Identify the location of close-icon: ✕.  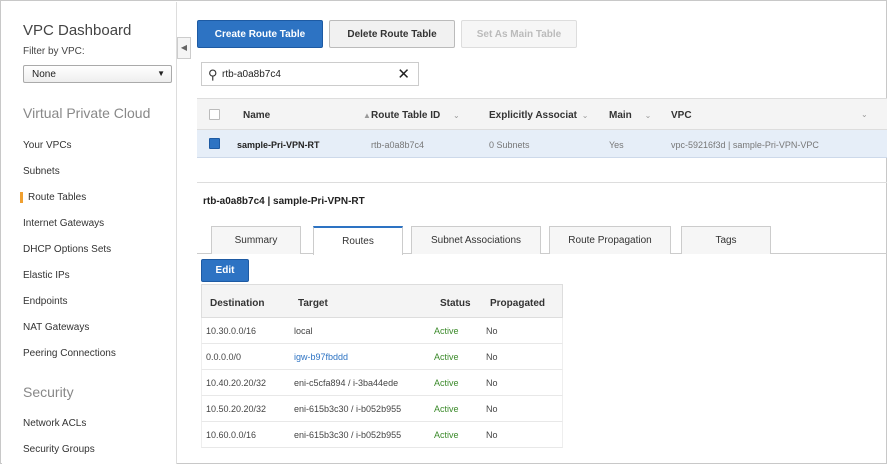
(403, 74).